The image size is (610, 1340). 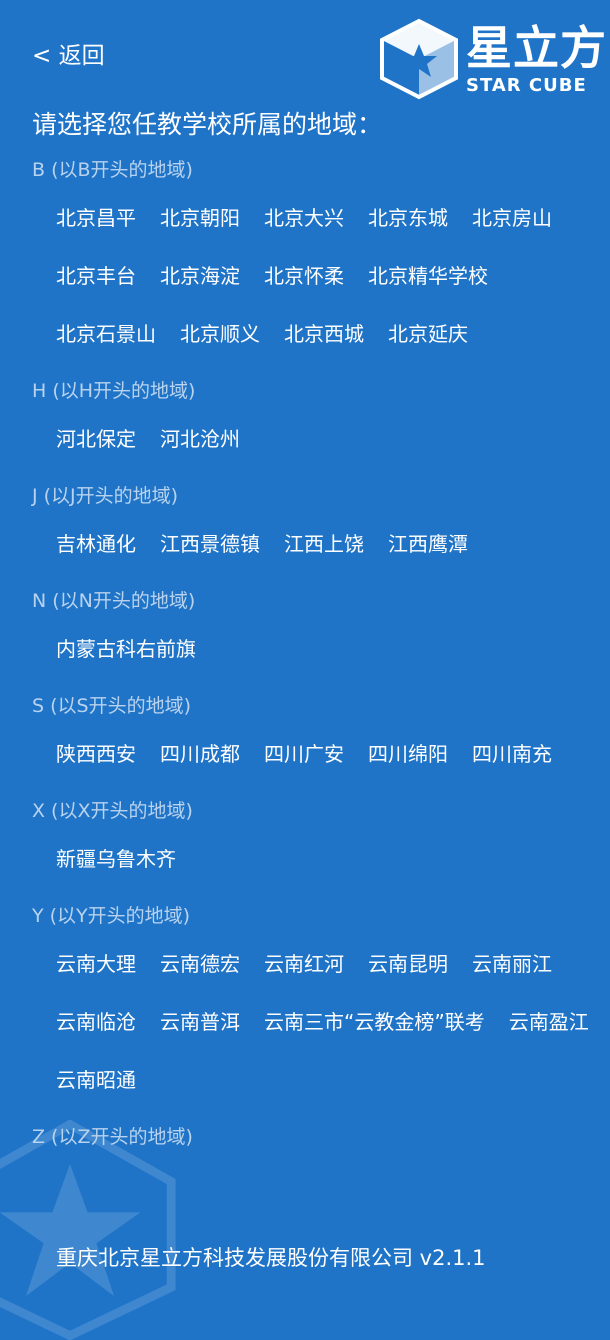 What do you see at coordinates (408, 218) in the screenshot?
I see `region-item: 北京东城` at bounding box center [408, 218].